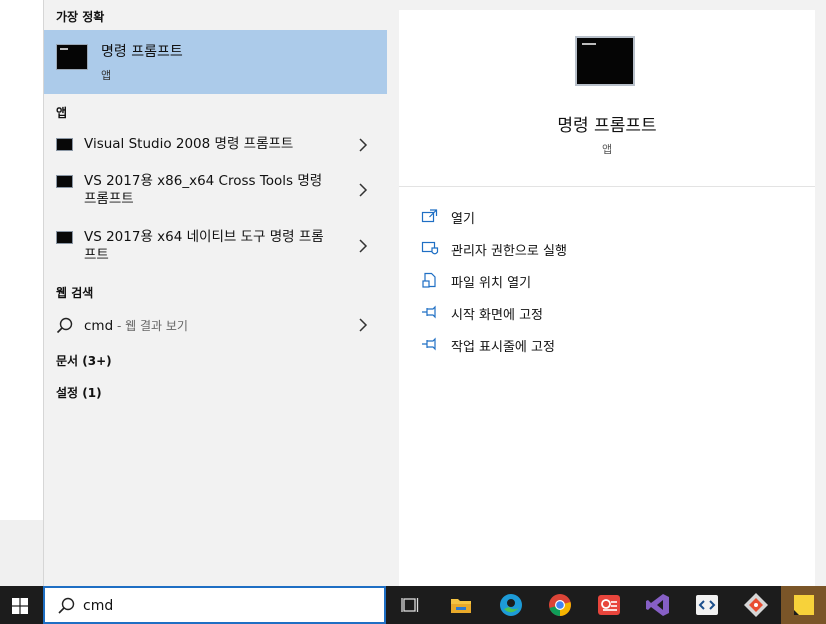 The image size is (826, 624). Describe the element at coordinates (142, 52) in the screenshot. I see `best-match-title: 명령 프롬프트` at that location.